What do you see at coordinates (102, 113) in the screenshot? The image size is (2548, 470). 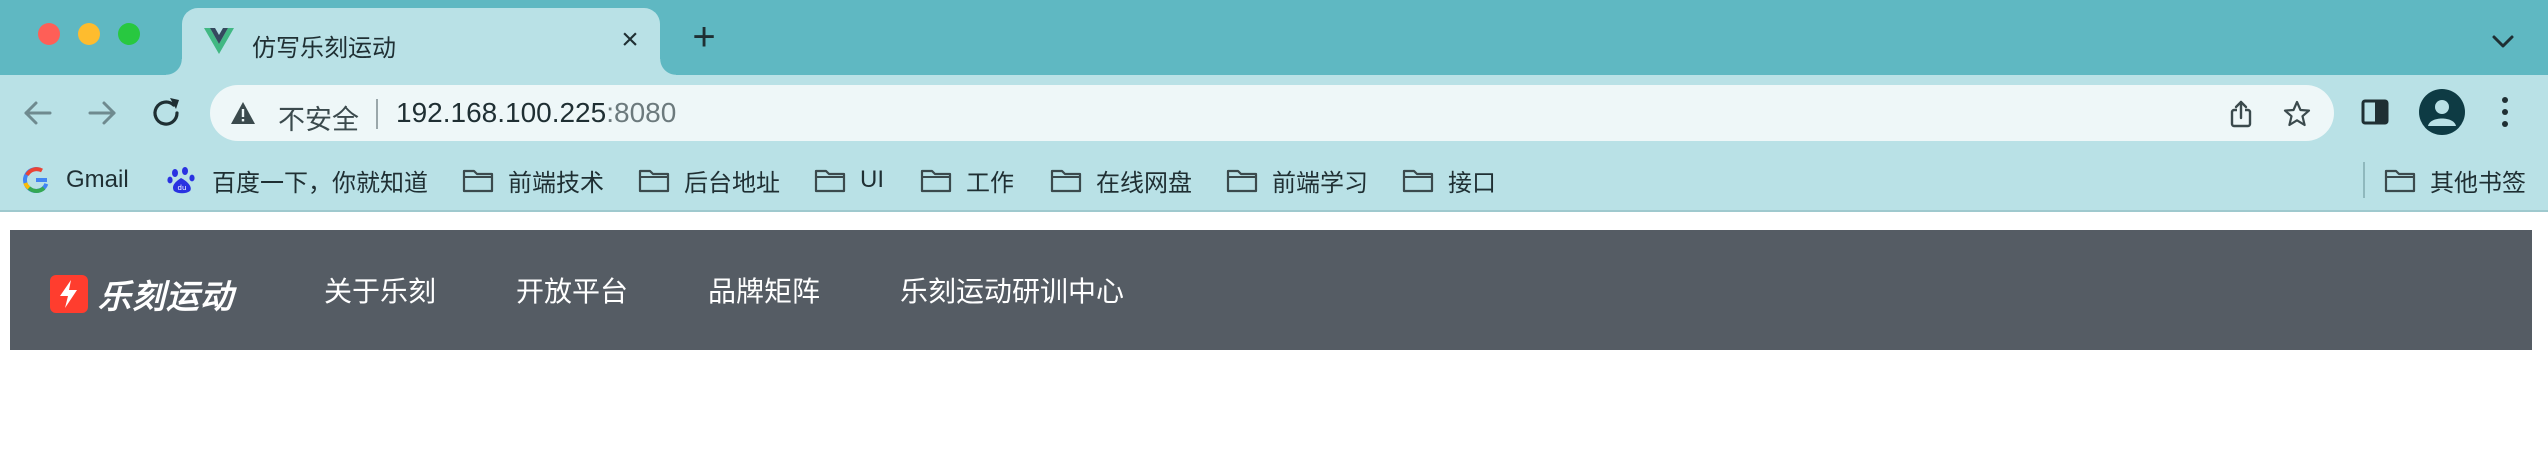 I see `forward-arrow-icon` at bounding box center [102, 113].